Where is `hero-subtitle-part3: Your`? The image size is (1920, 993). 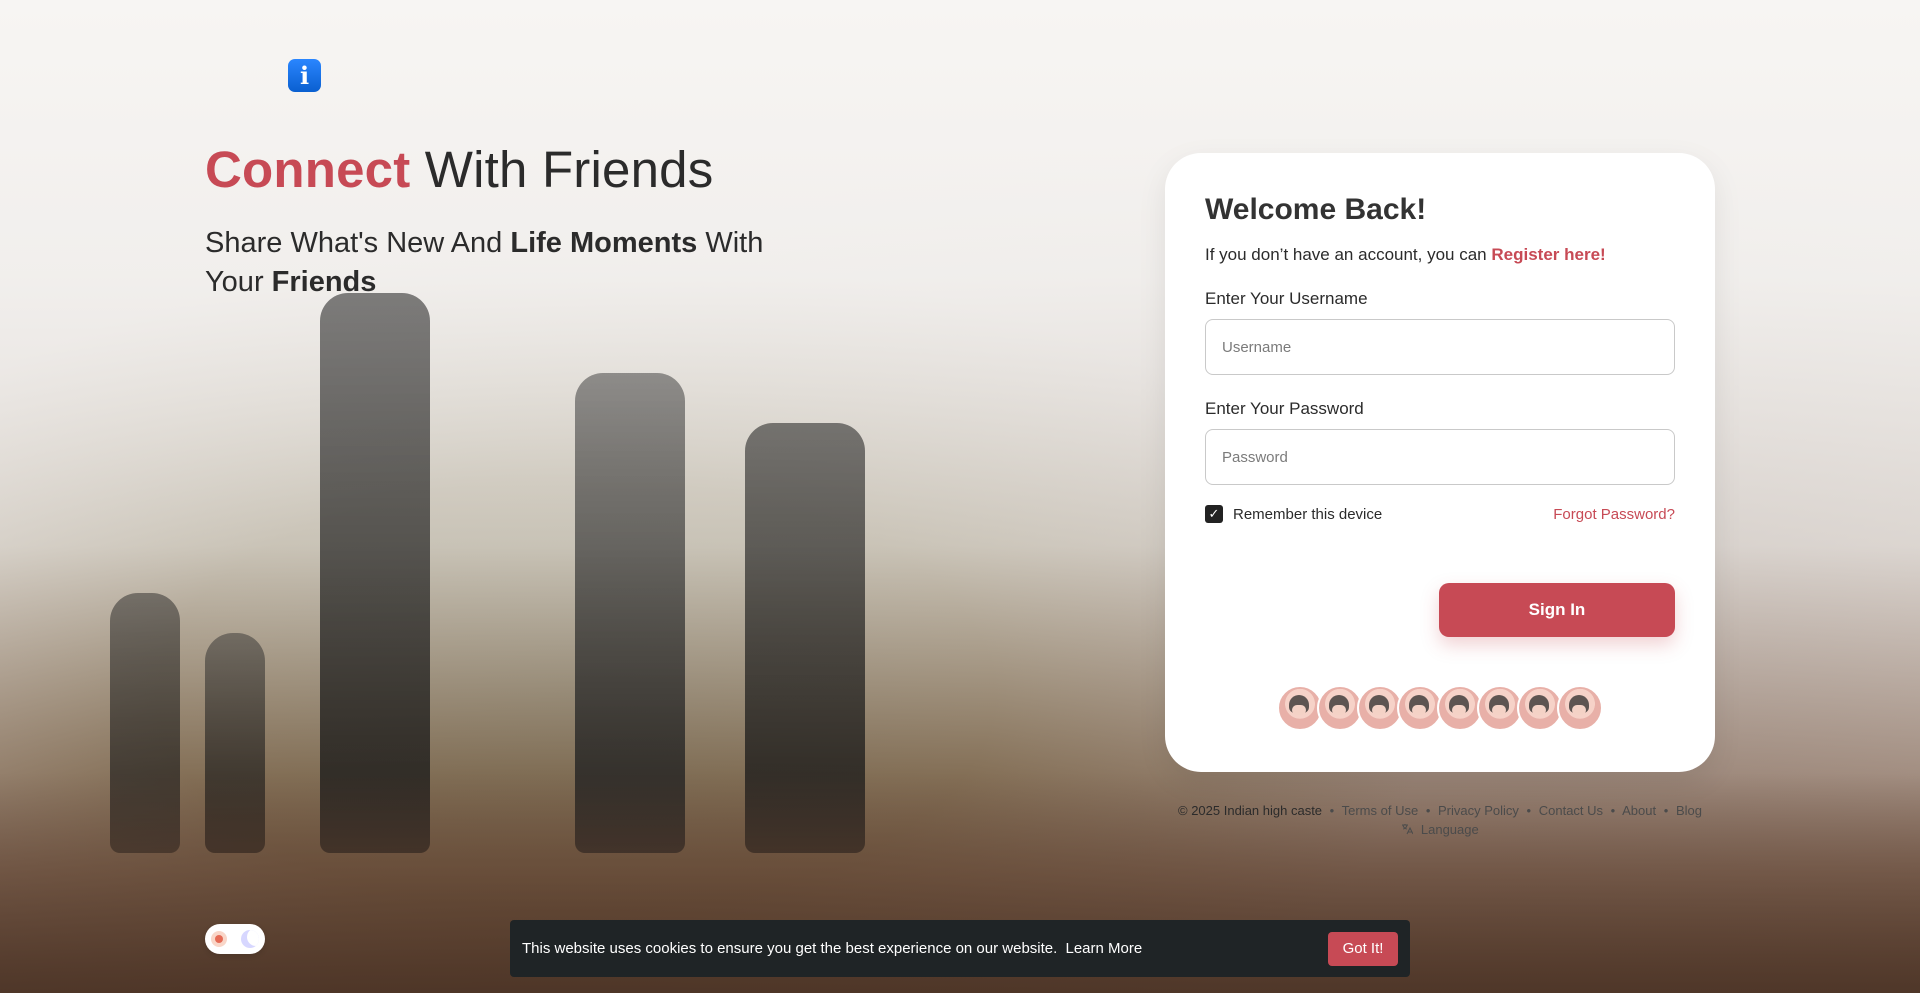
hero-subtitle-part3: Your is located at coordinates (238, 282).